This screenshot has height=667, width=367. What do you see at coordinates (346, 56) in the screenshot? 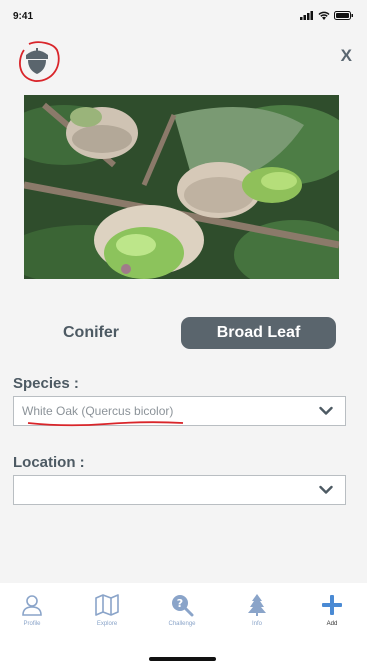
I see `close-button: X` at bounding box center [346, 56].